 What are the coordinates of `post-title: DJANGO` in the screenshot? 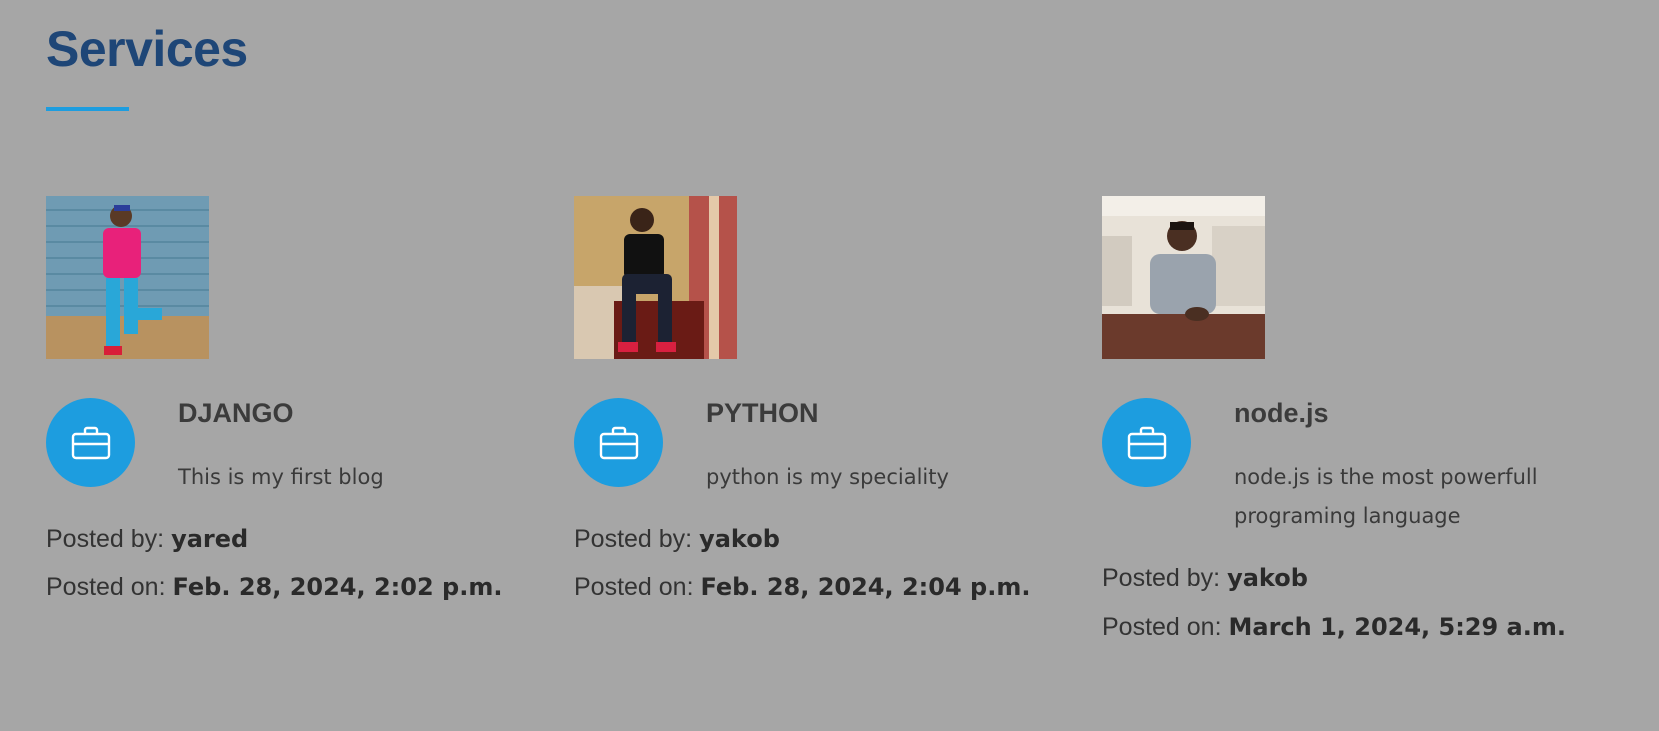 It's located at (236, 413).